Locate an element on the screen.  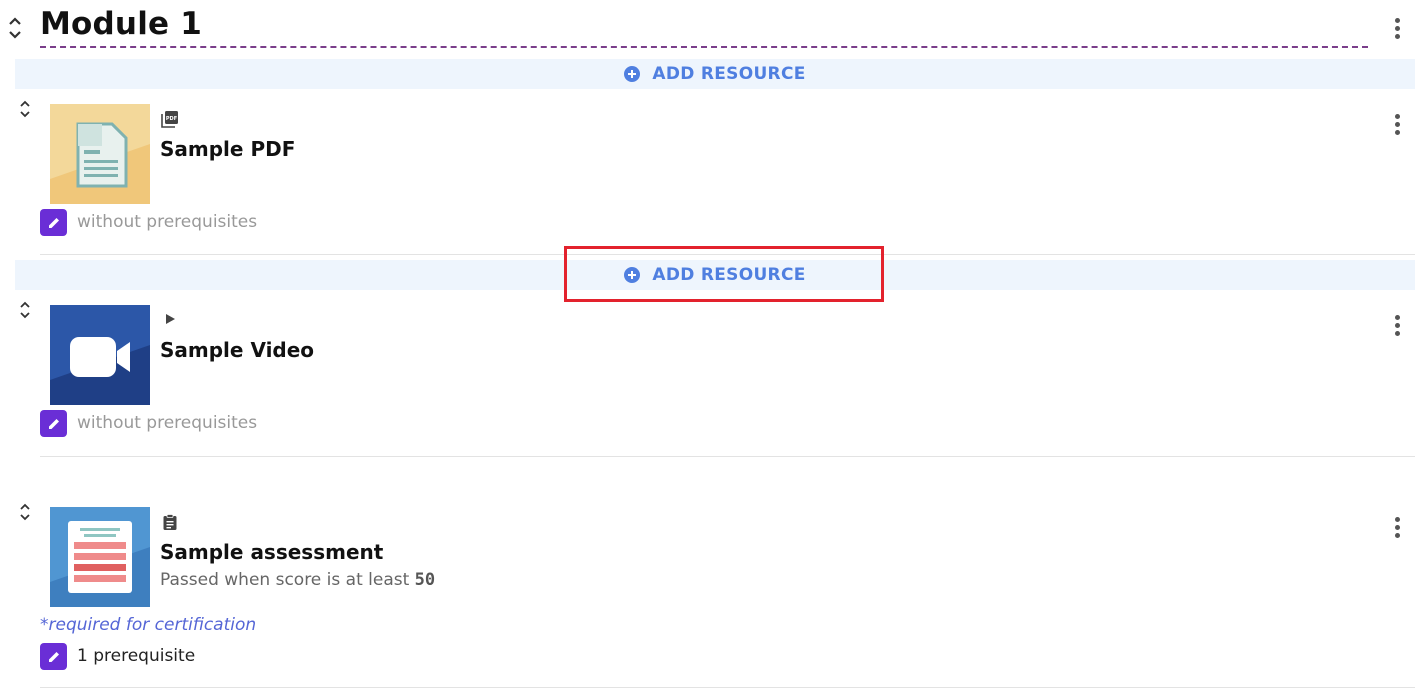
resource-title: Sample assessment is located at coordinates (271, 552).